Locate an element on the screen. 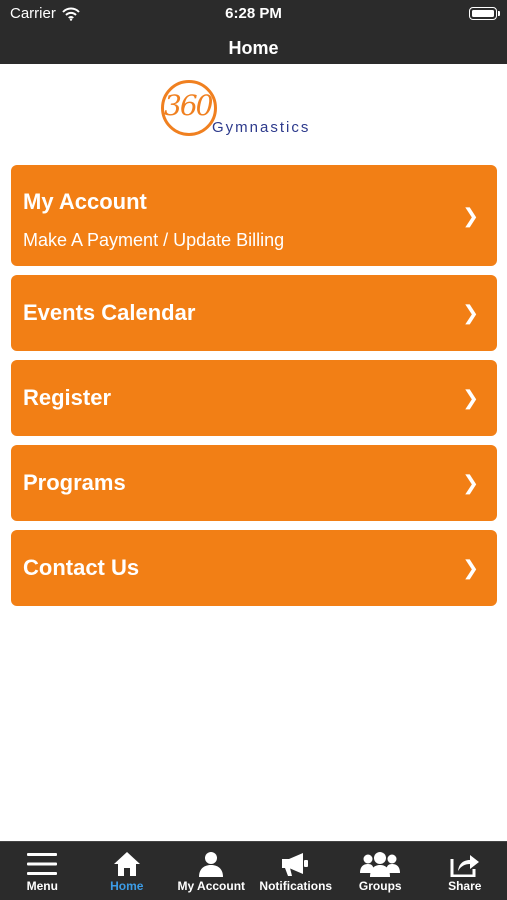 Image resolution: width=507 pixels, height=900 pixels. tab-share: Share is located at coordinates (465, 871).